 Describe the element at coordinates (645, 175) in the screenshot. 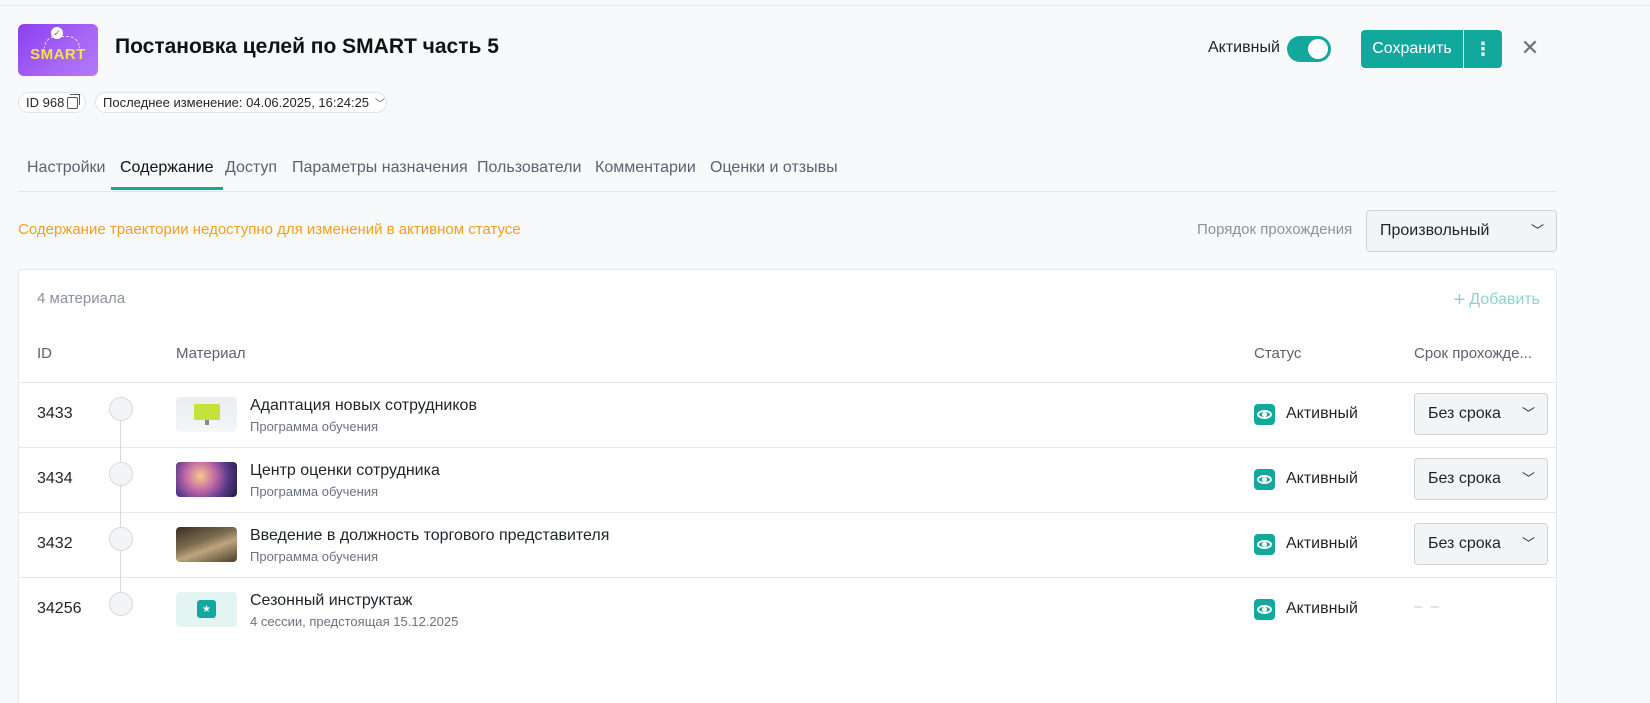

I see `tab-comments: Комментарии` at that location.